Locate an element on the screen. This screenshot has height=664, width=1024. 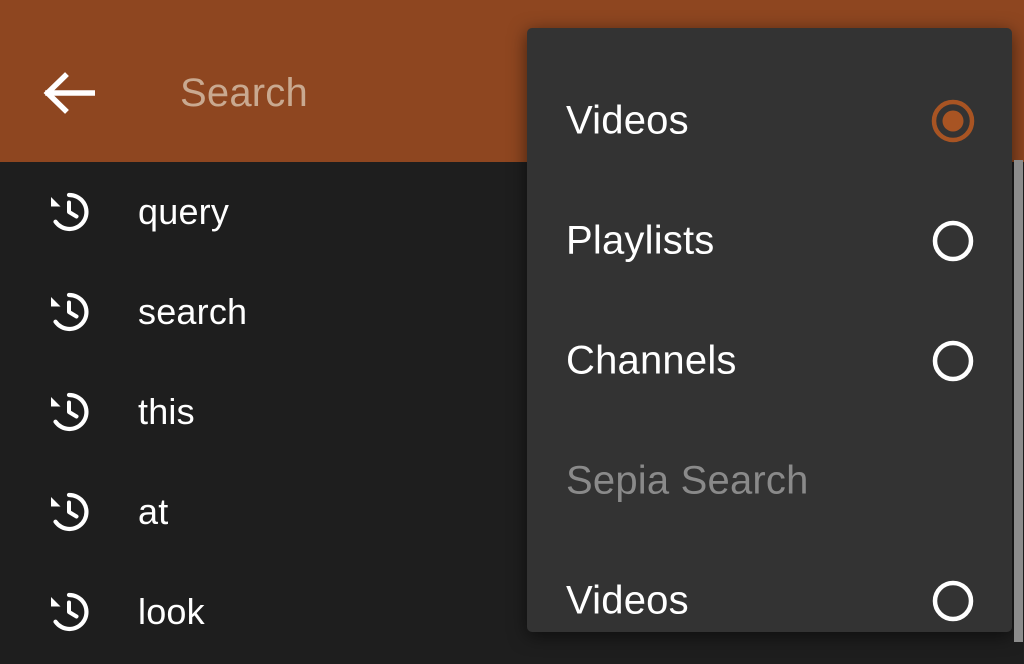
list-item: at is located at coordinates (263, 512).